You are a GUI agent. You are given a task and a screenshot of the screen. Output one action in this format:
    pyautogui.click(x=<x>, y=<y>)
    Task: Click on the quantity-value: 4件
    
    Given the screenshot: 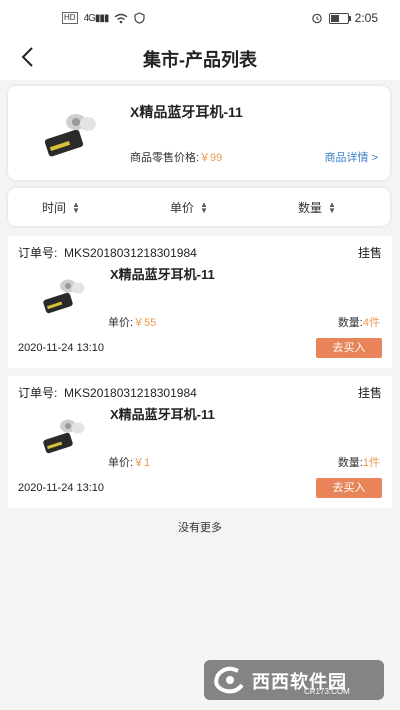 What is the action you would take?
    pyautogui.click(x=371, y=323)
    